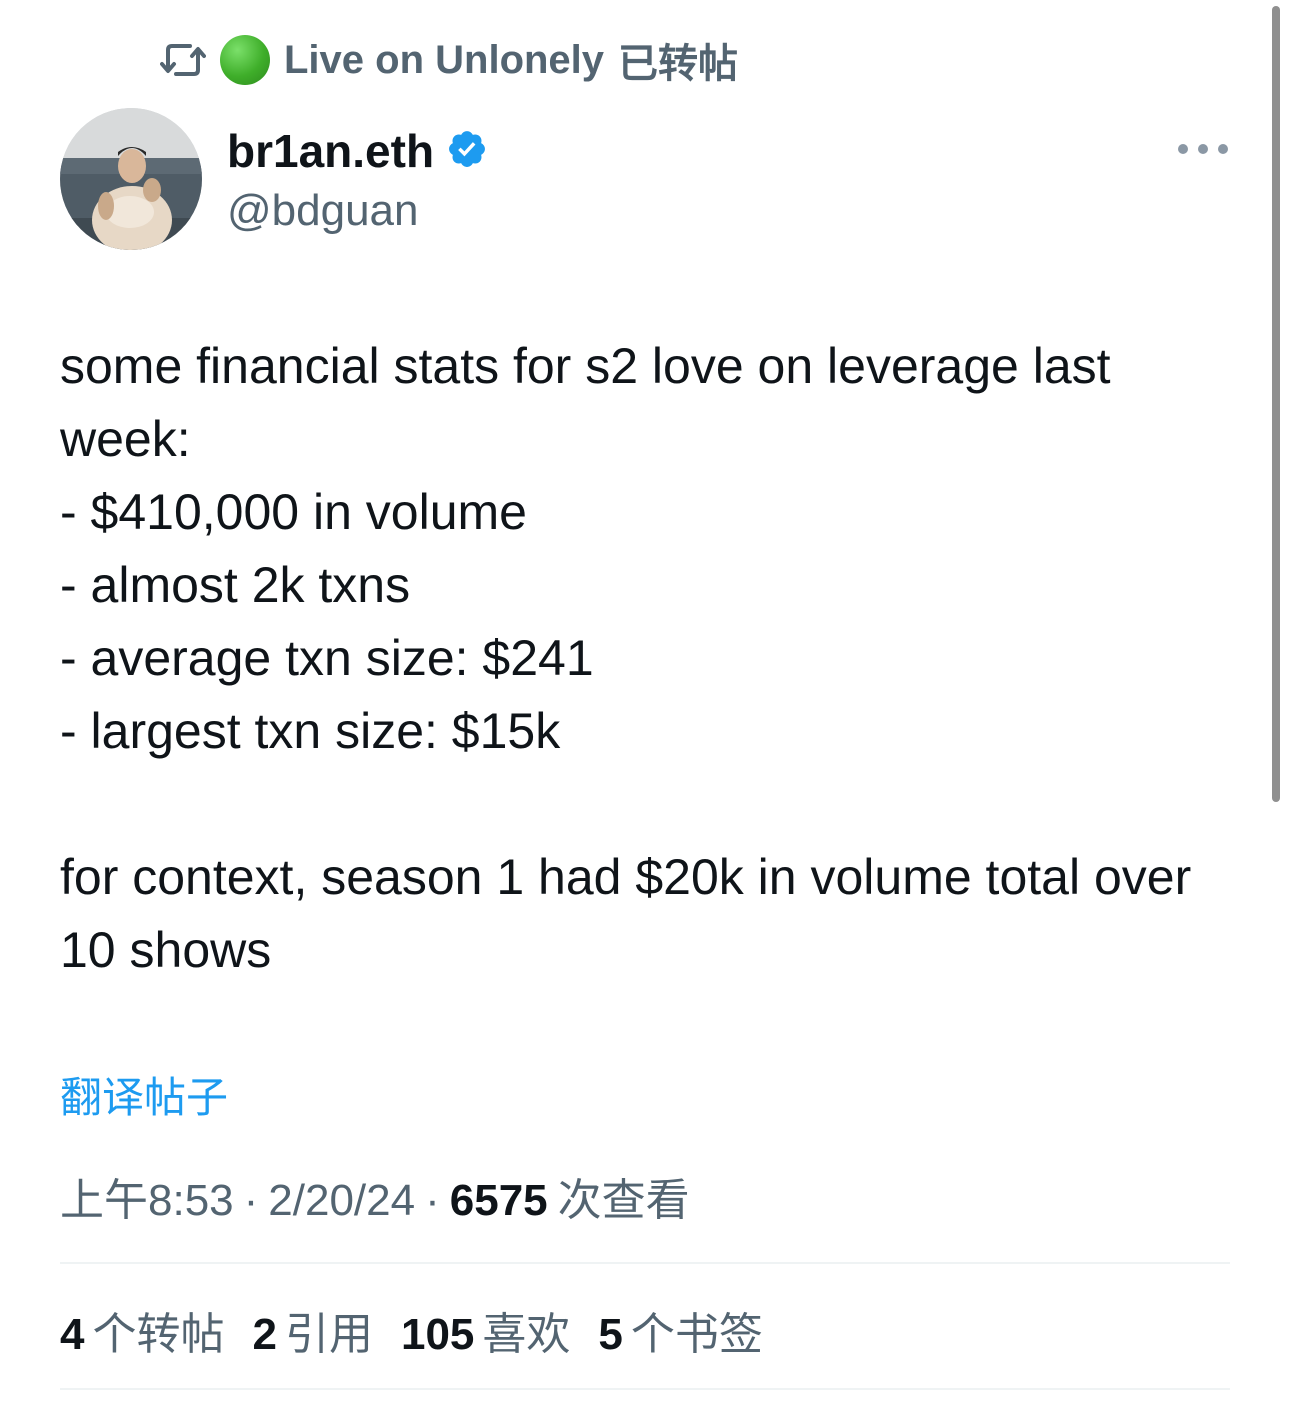  I want to click on author-name-row: br1an.eth, so click(357, 151).